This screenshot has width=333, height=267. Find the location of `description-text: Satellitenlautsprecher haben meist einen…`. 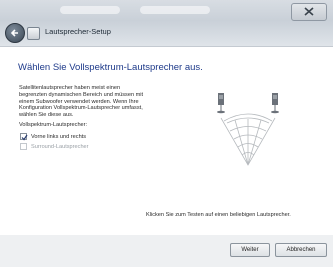

description-text: Satellitenlautsprecher haben meist einen… is located at coordinates (81, 102).